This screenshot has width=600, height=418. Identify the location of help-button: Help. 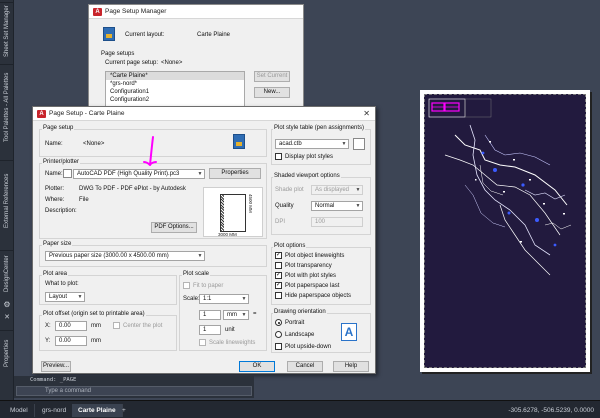
(351, 366).